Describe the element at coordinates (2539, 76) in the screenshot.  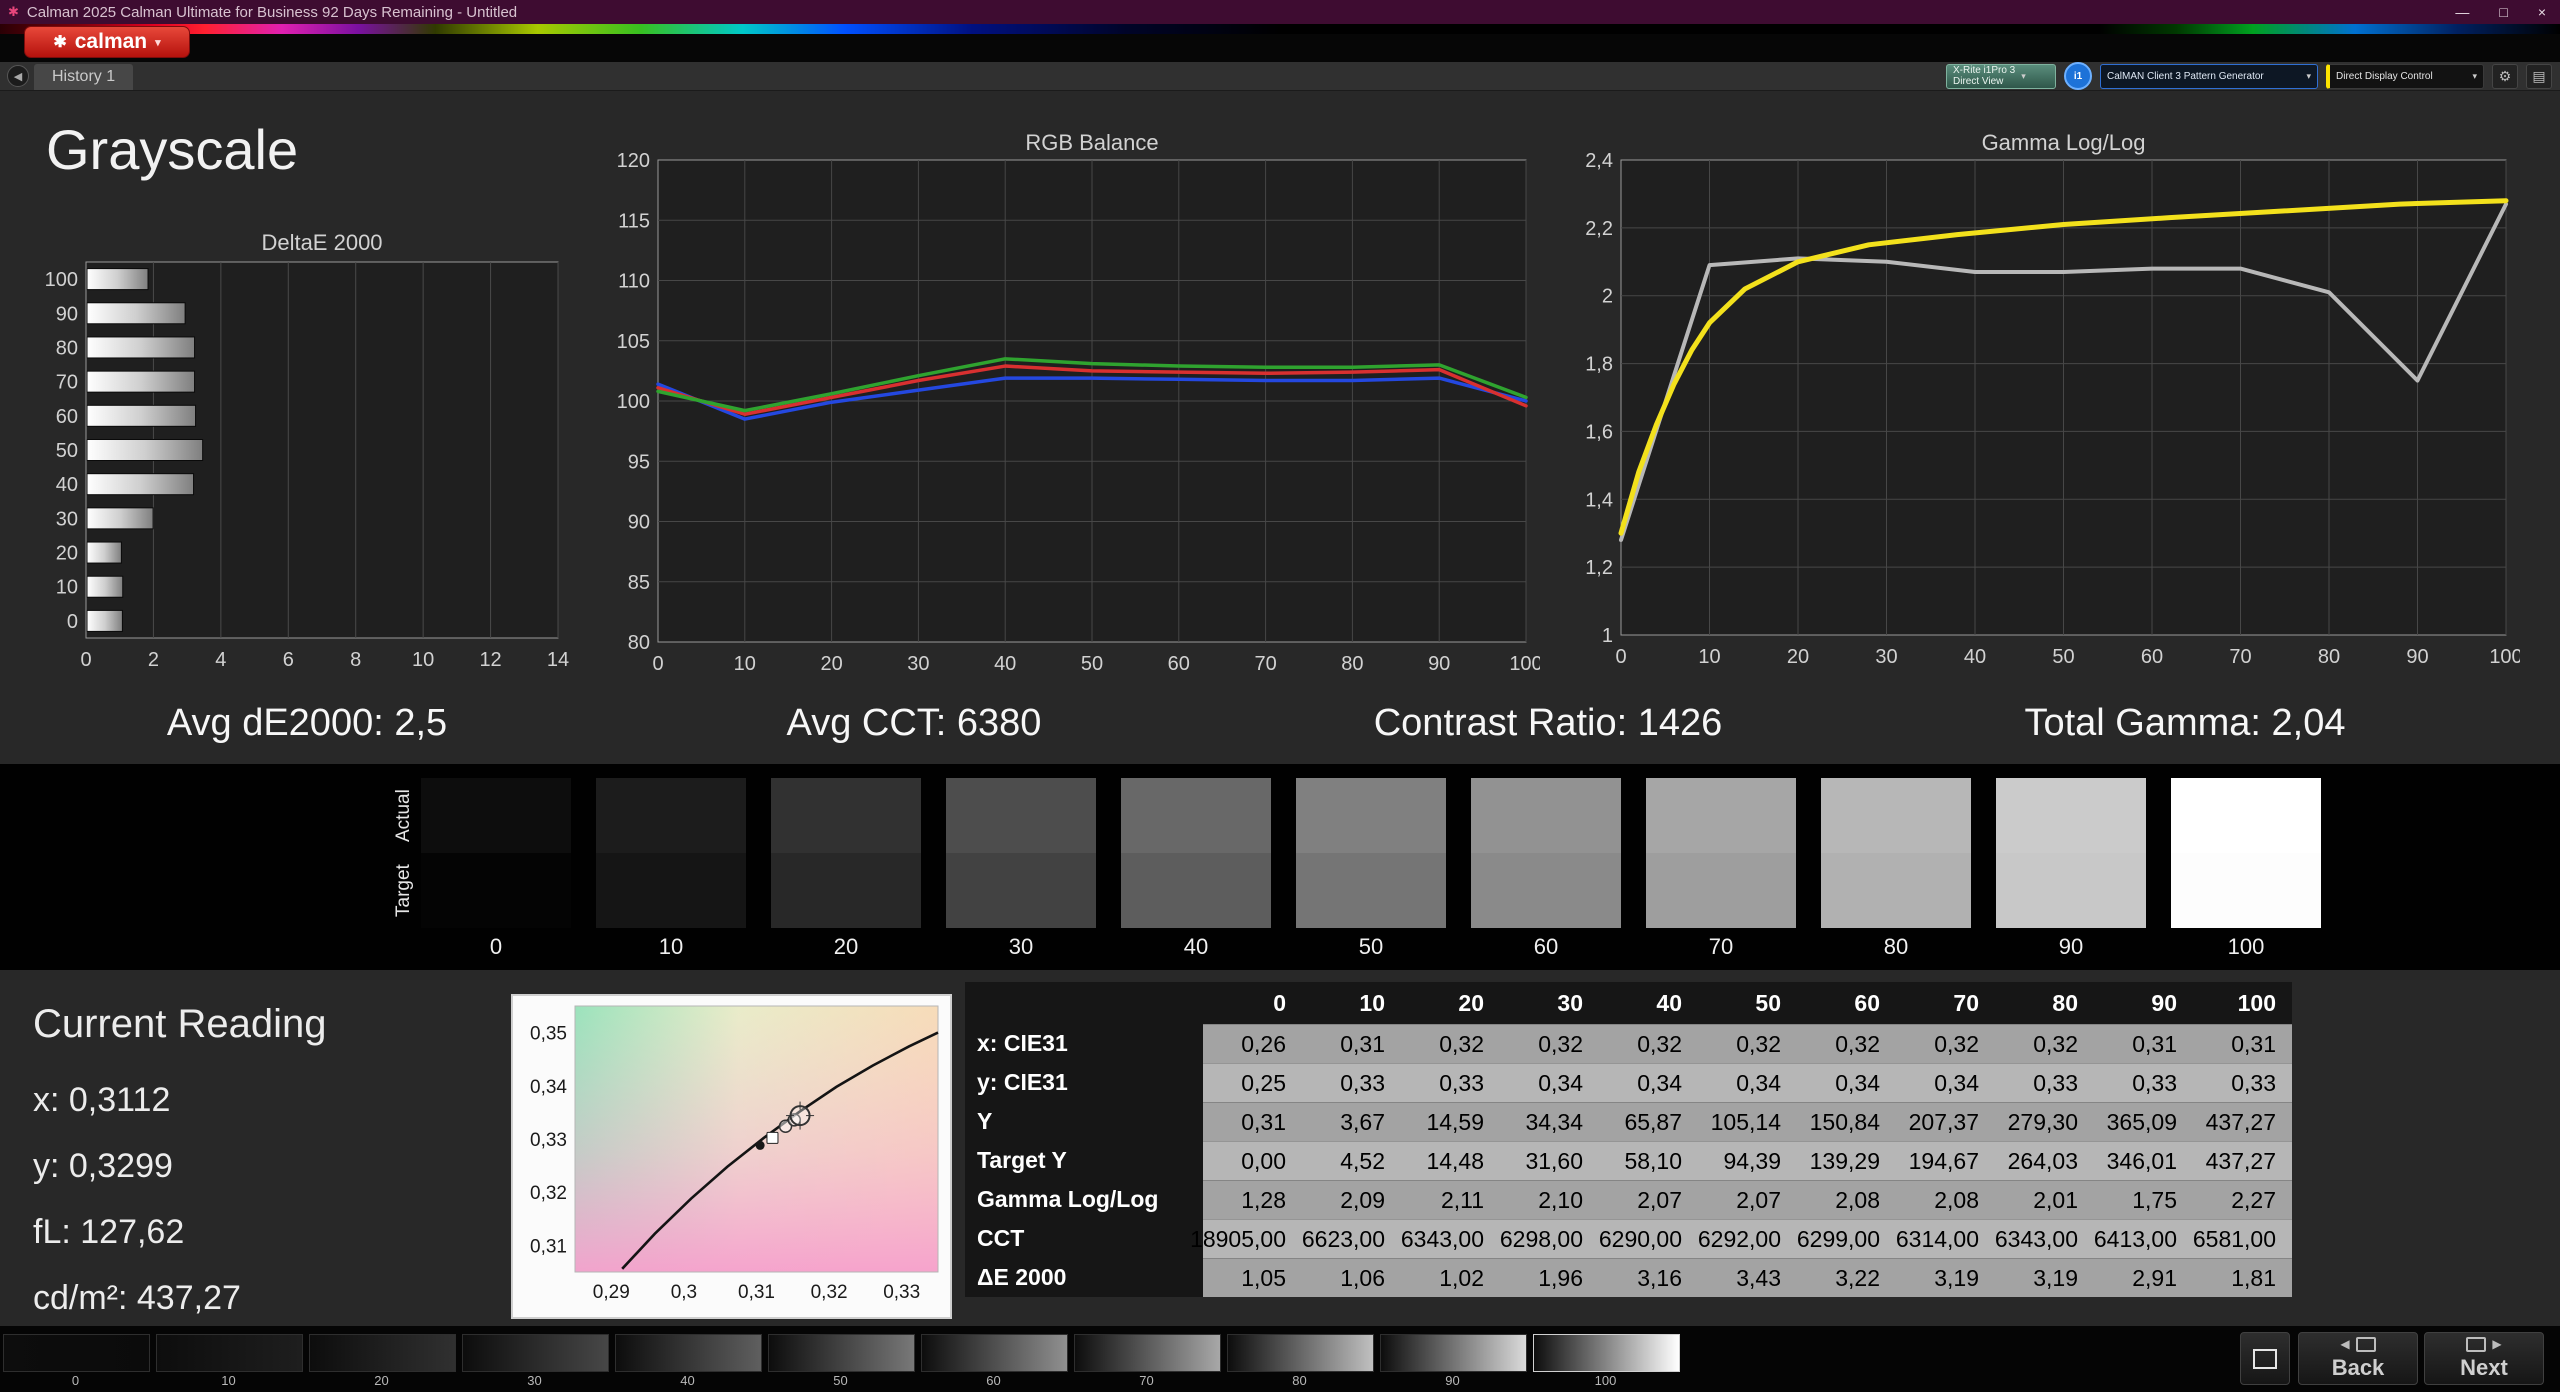
I see `layout-button: ▤` at that location.